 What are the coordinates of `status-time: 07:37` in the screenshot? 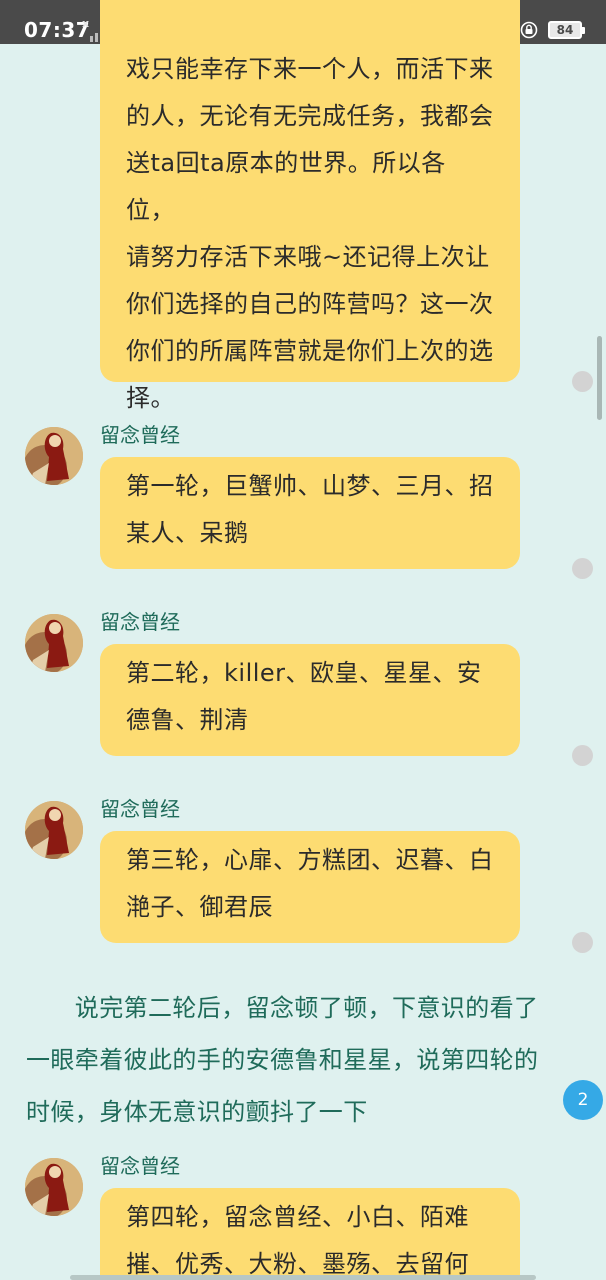 It's located at (57, 30).